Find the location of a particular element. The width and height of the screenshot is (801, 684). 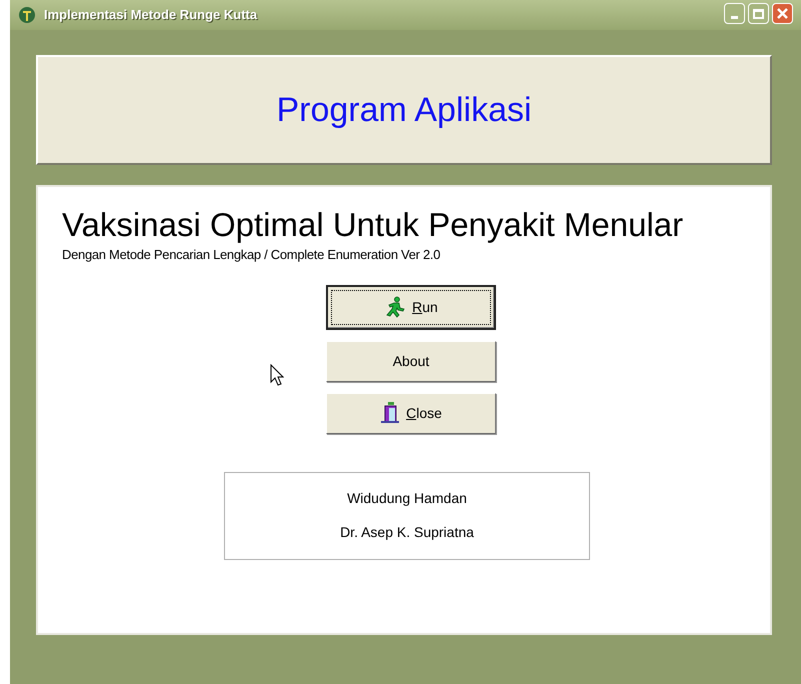

heading: Vaksinasi Optimal Untuk Penyakit Menular is located at coordinates (373, 225).